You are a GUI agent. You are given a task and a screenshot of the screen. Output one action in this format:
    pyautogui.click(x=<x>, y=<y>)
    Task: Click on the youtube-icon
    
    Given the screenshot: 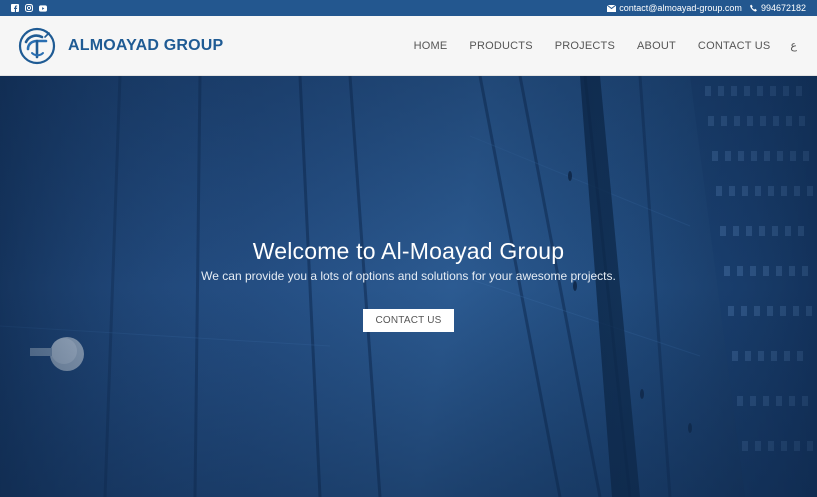 What is the action you would take?
    pyautogui.click(x=43, y=8)
    